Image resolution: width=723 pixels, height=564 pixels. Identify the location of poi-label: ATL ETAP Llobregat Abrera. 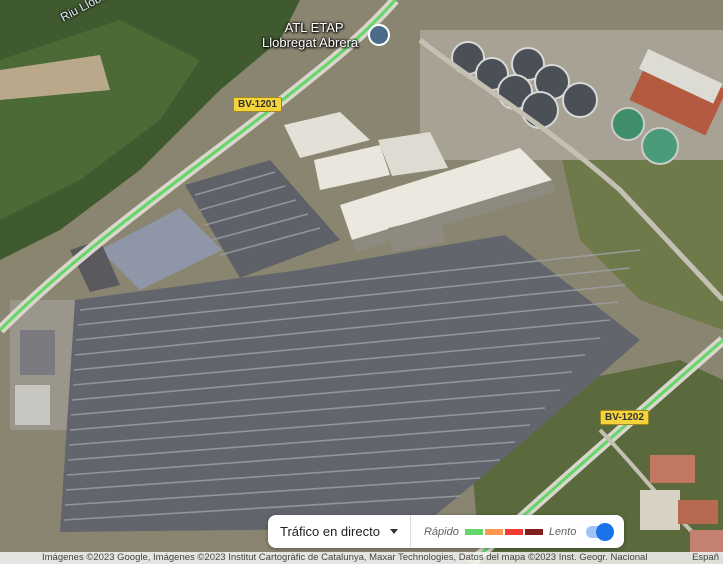
(310, 35).